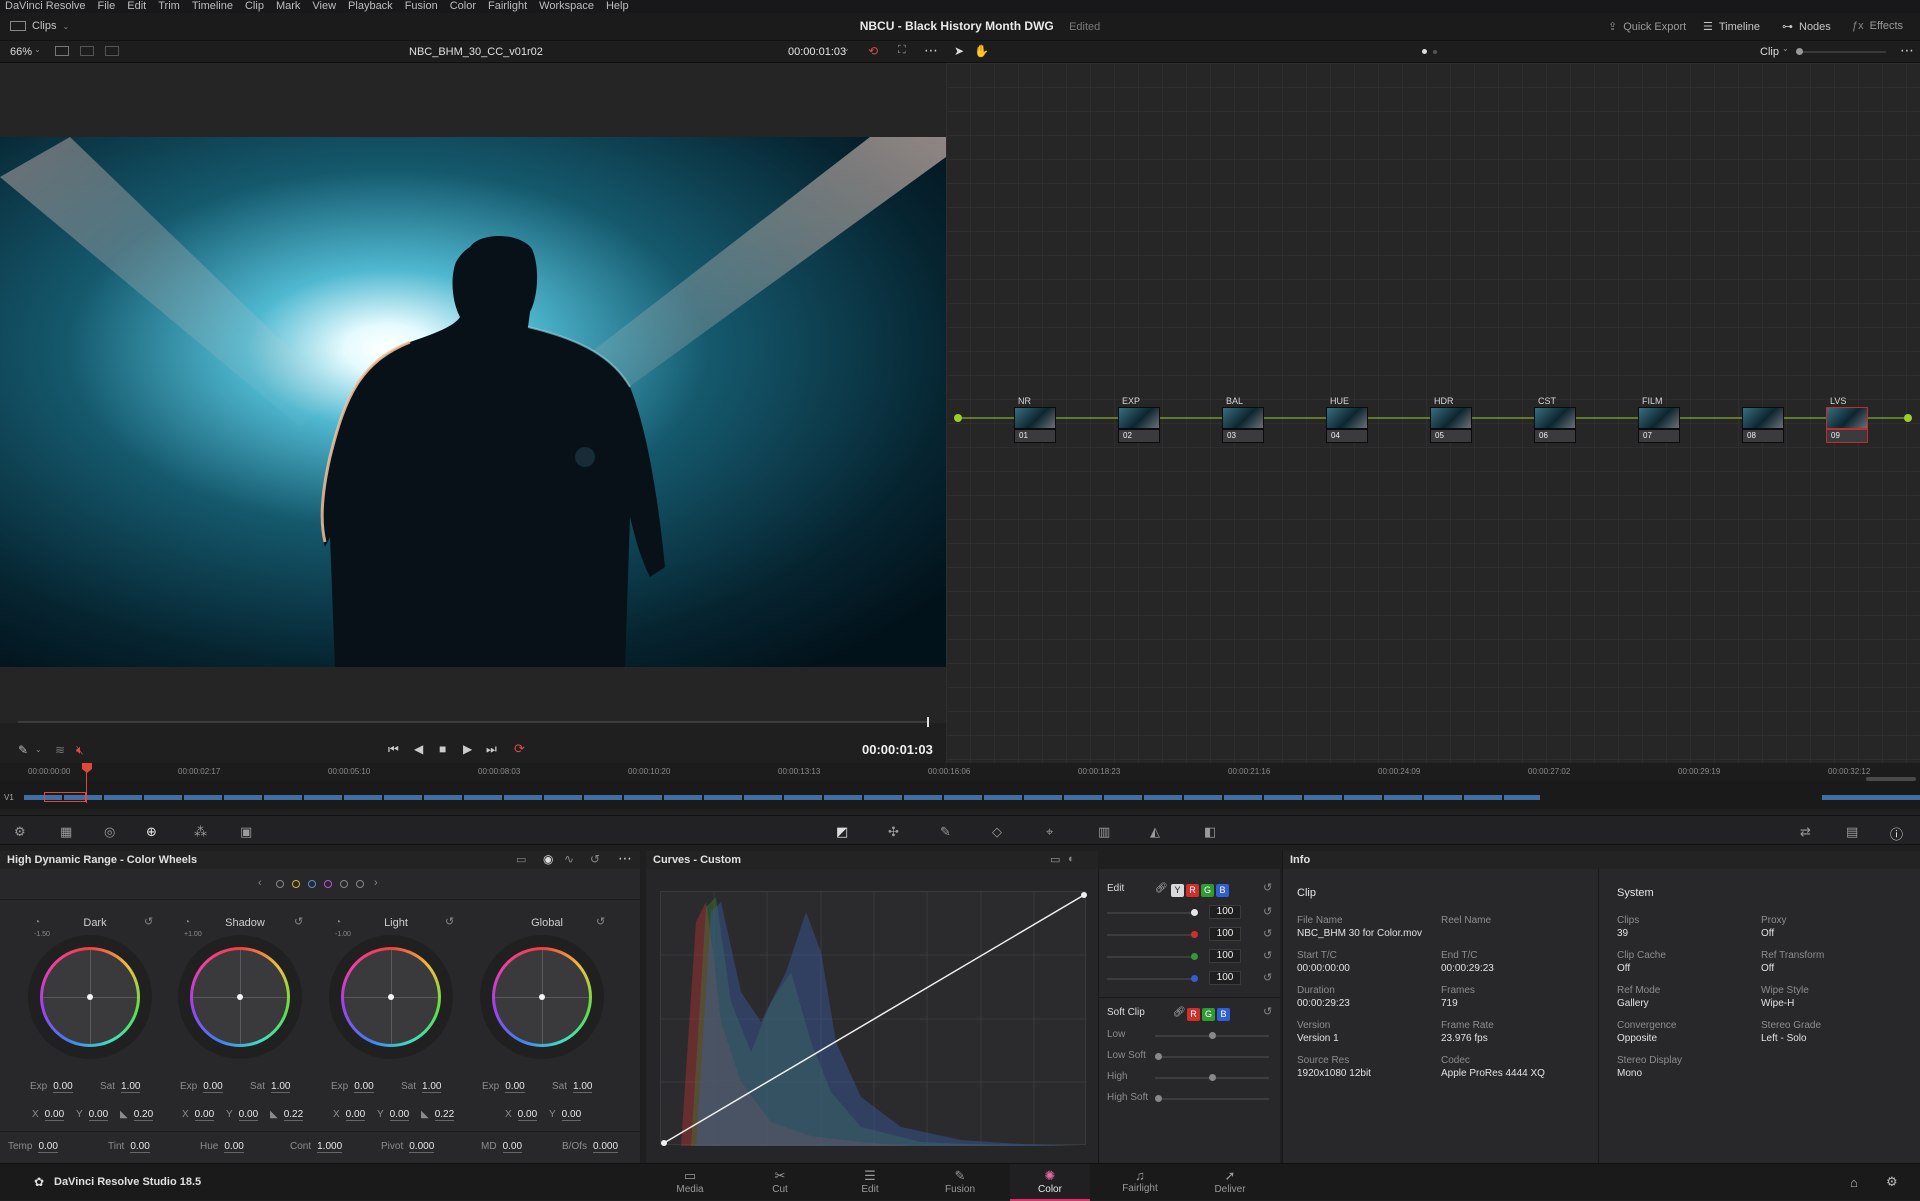 Image resolution: width=1920 pixels, height=1201 pixels. What do you see at coordinates (945, 832) in the screenshot?
I see `qualifier-icon: ✎` at bounding box center [945, 832].